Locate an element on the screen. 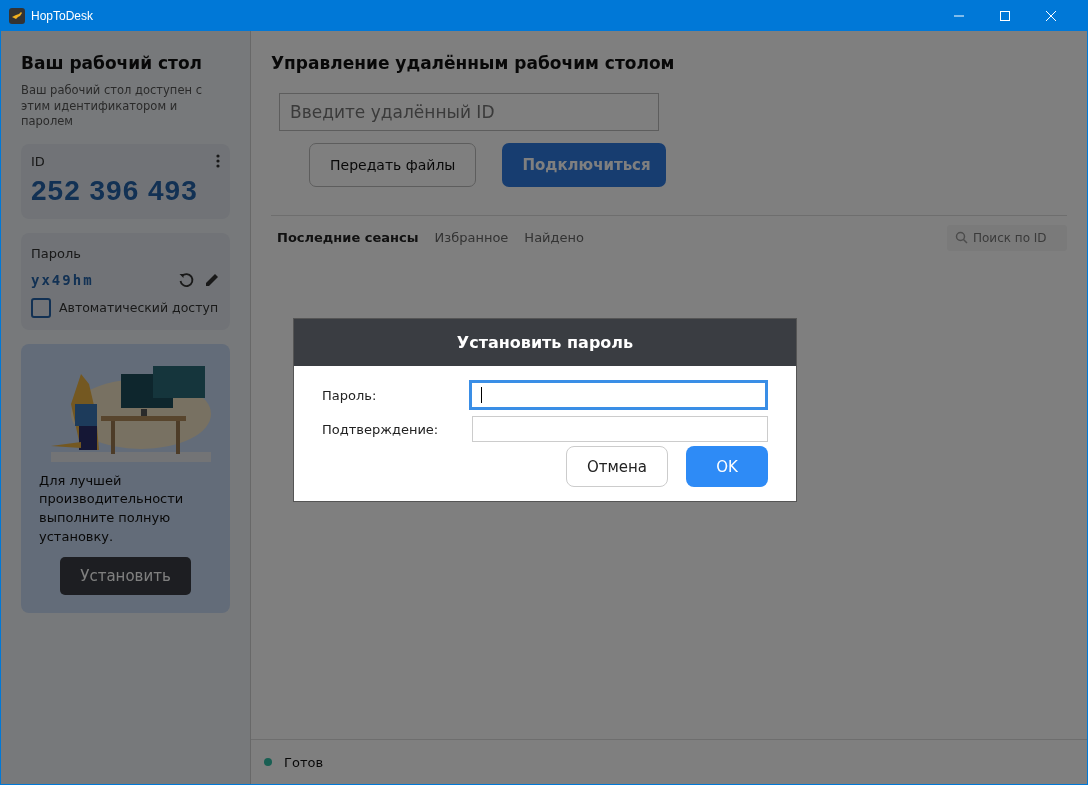 The width and height of the screenshot is (1088, 785). sidebar-description: Ваш рабочий стол доступен с этим идентификатором и паролем is located at coordinates (112, 106).